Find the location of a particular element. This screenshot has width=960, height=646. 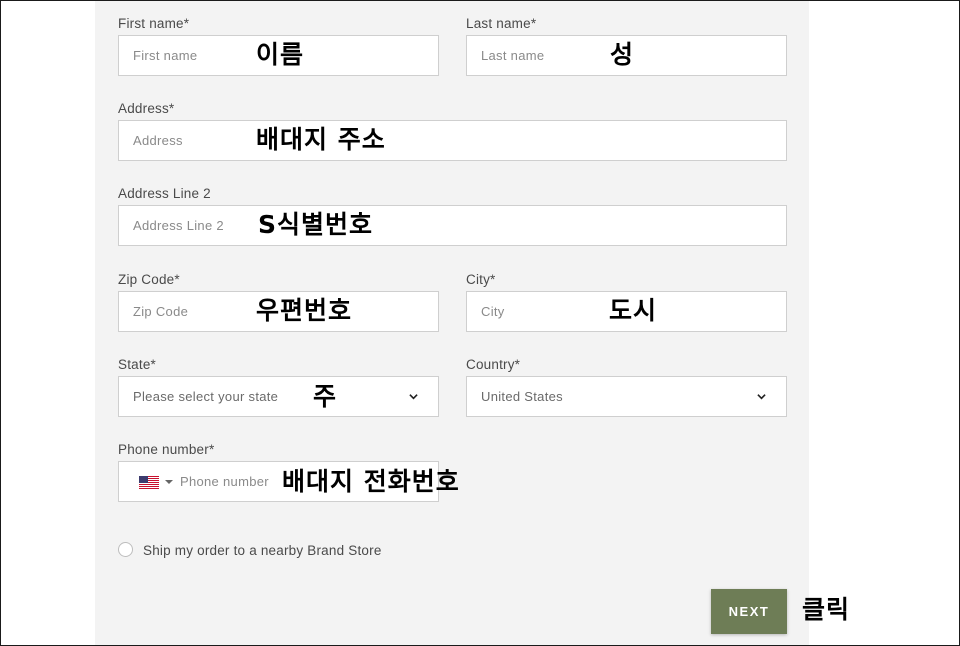

address-line2-input is located at coordinates (453, 225).